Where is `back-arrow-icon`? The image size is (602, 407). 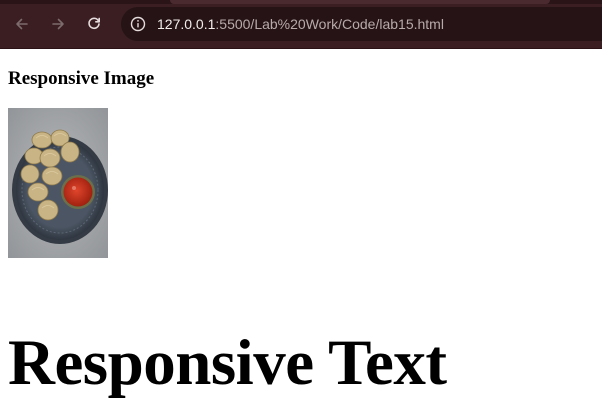
back-arrow-icon is located at coordinates (22, 24).